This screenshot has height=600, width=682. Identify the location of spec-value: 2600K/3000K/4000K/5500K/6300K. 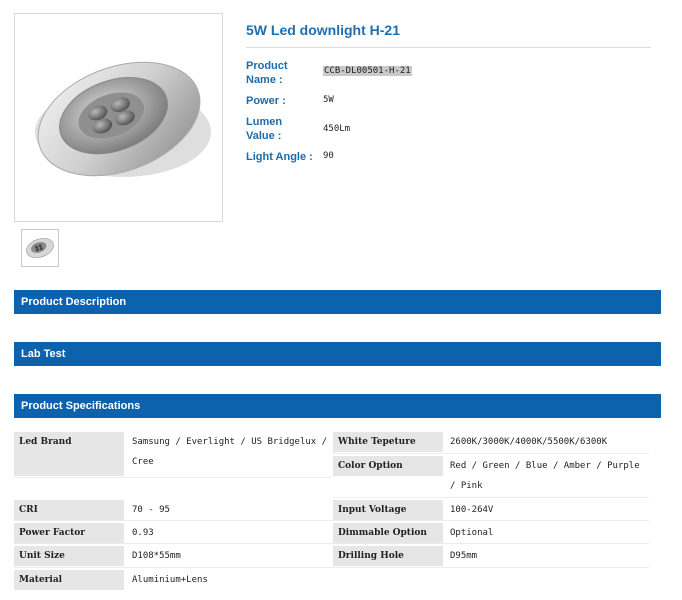
(529, 442).